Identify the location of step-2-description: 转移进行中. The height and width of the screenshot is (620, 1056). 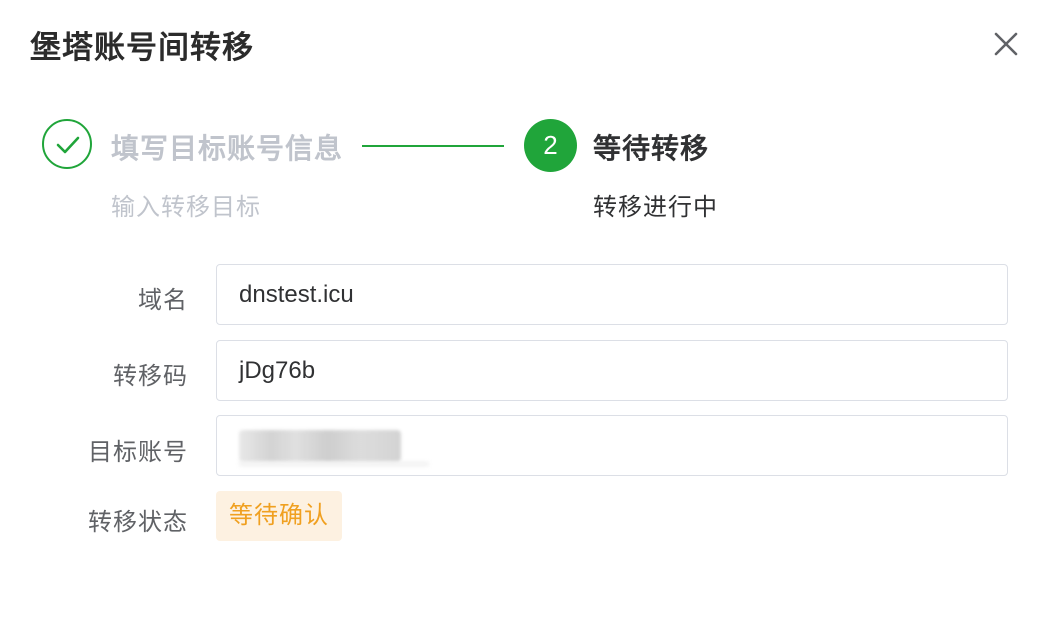
(655, 207).